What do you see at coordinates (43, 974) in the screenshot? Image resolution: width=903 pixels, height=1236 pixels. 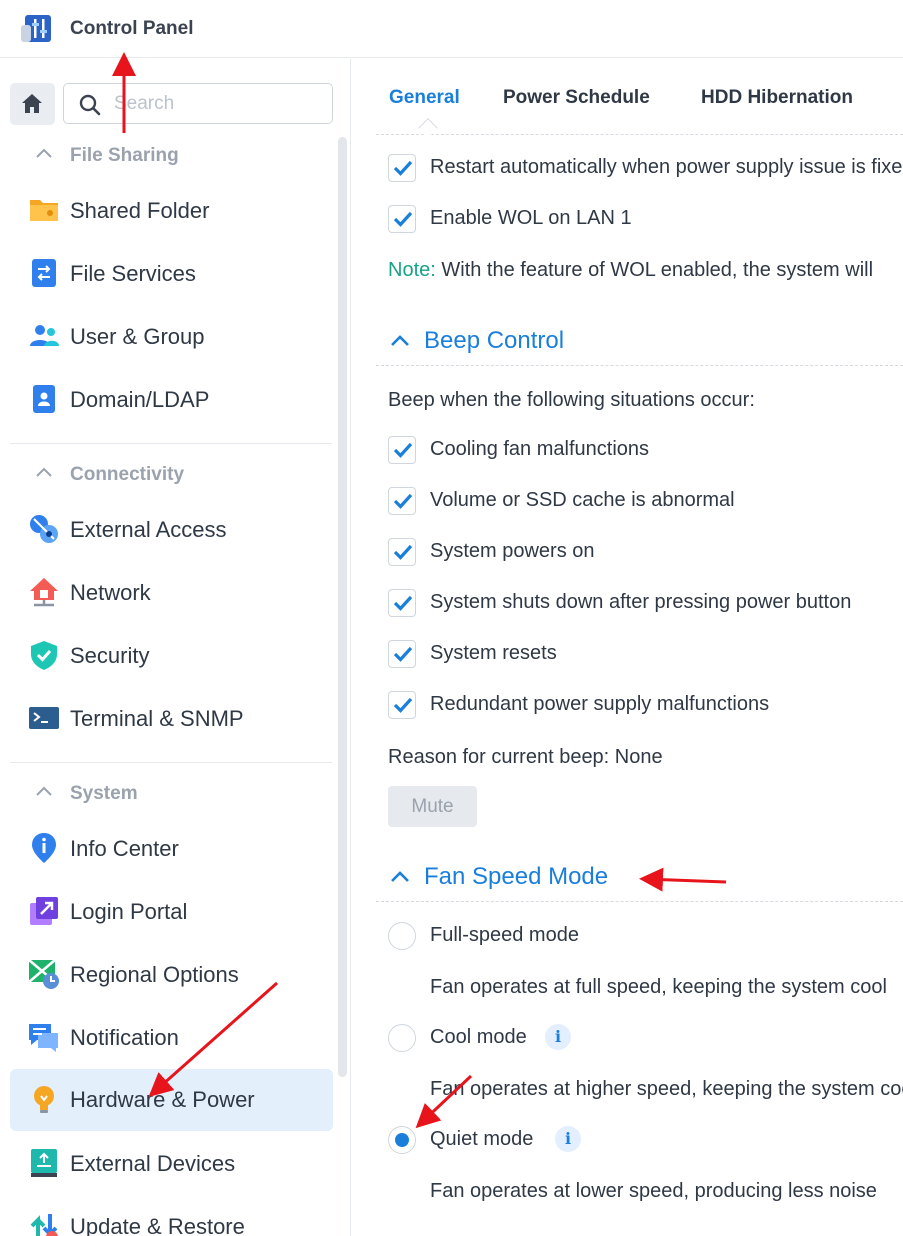 I see `regional-options-icon` at bounding box center [43, 974].